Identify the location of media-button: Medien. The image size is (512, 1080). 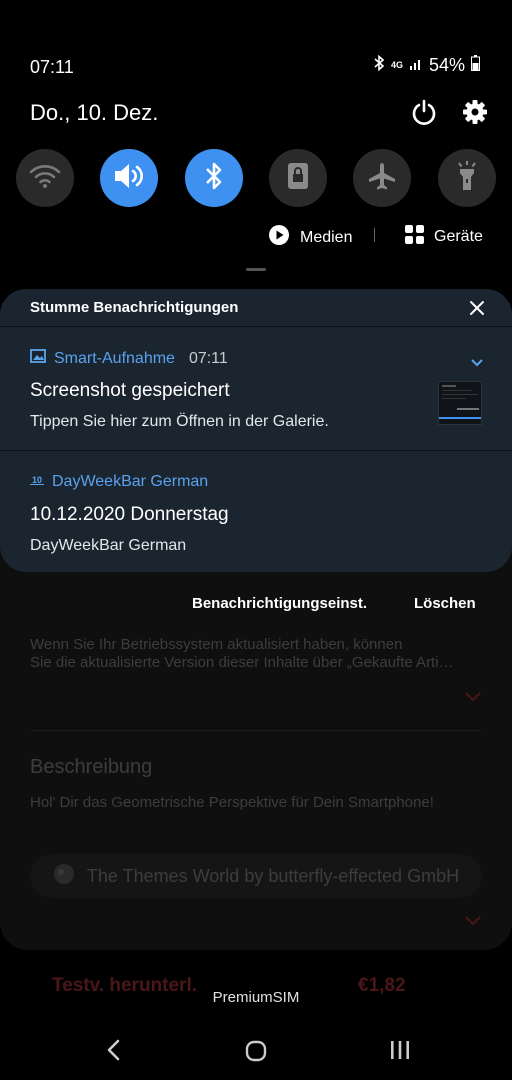
(310, 237).